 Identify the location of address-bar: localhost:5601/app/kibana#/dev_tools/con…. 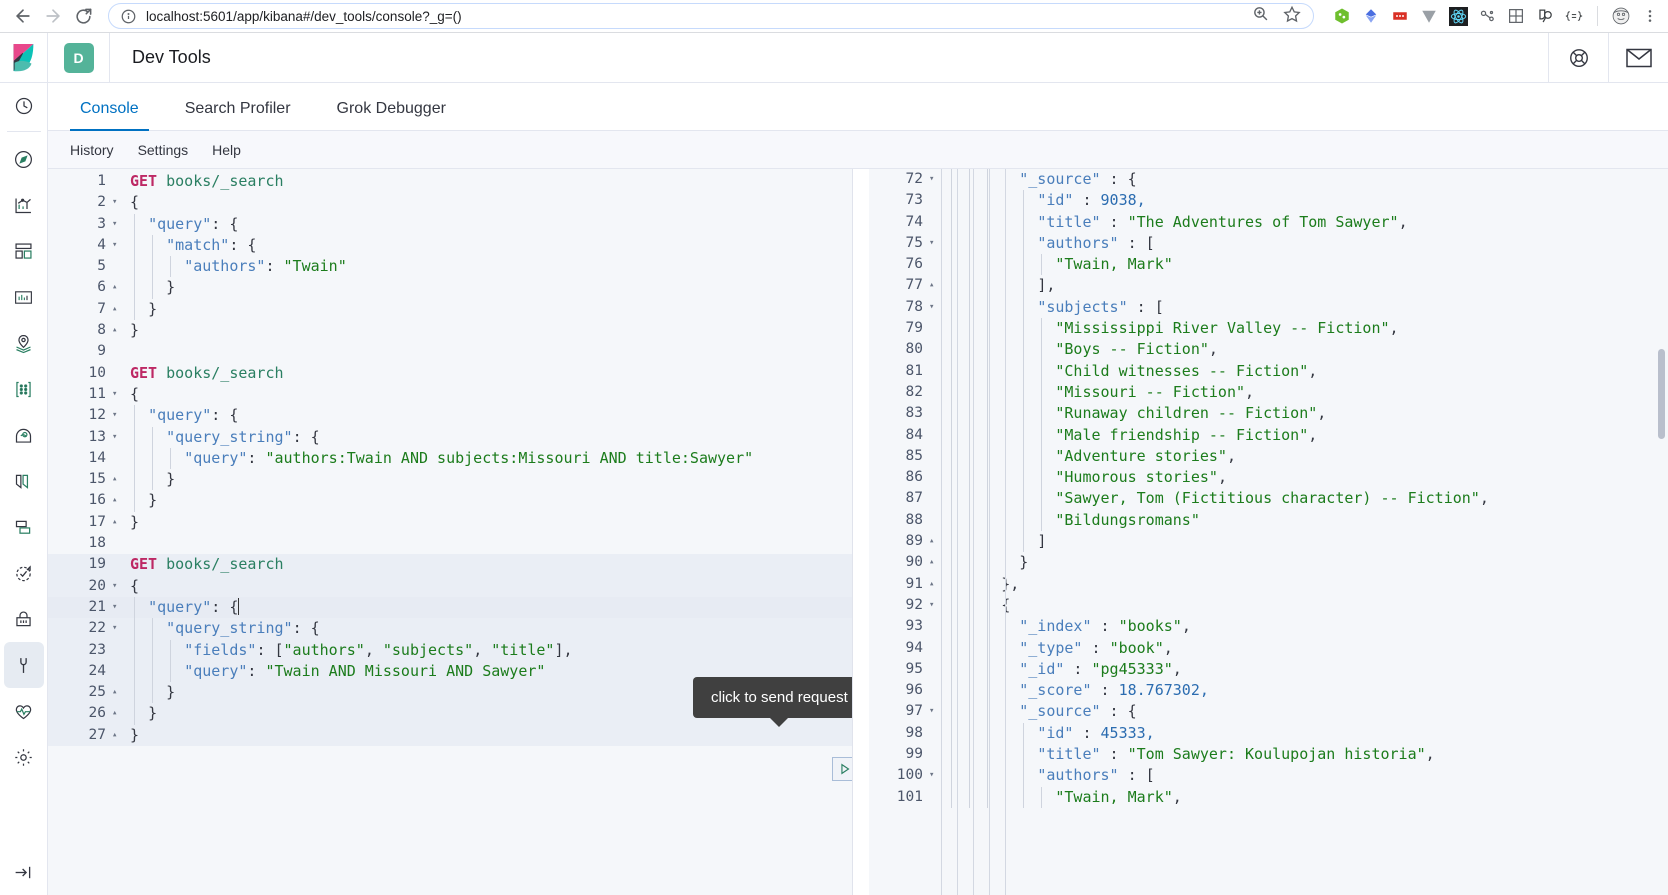
(711, 16).